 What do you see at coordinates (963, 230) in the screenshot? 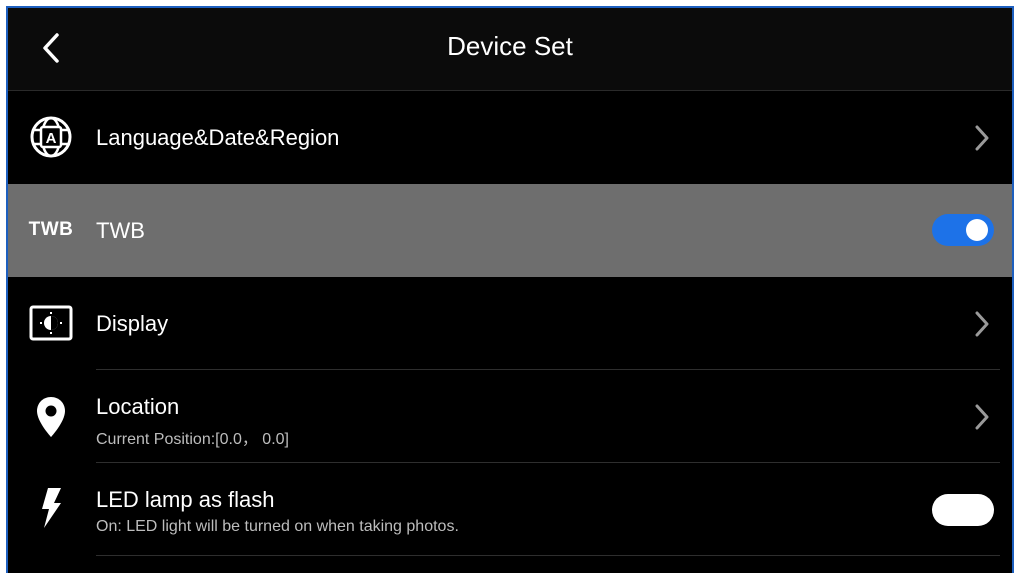
I see `twb-toggle` at bounding box center [963, 230].